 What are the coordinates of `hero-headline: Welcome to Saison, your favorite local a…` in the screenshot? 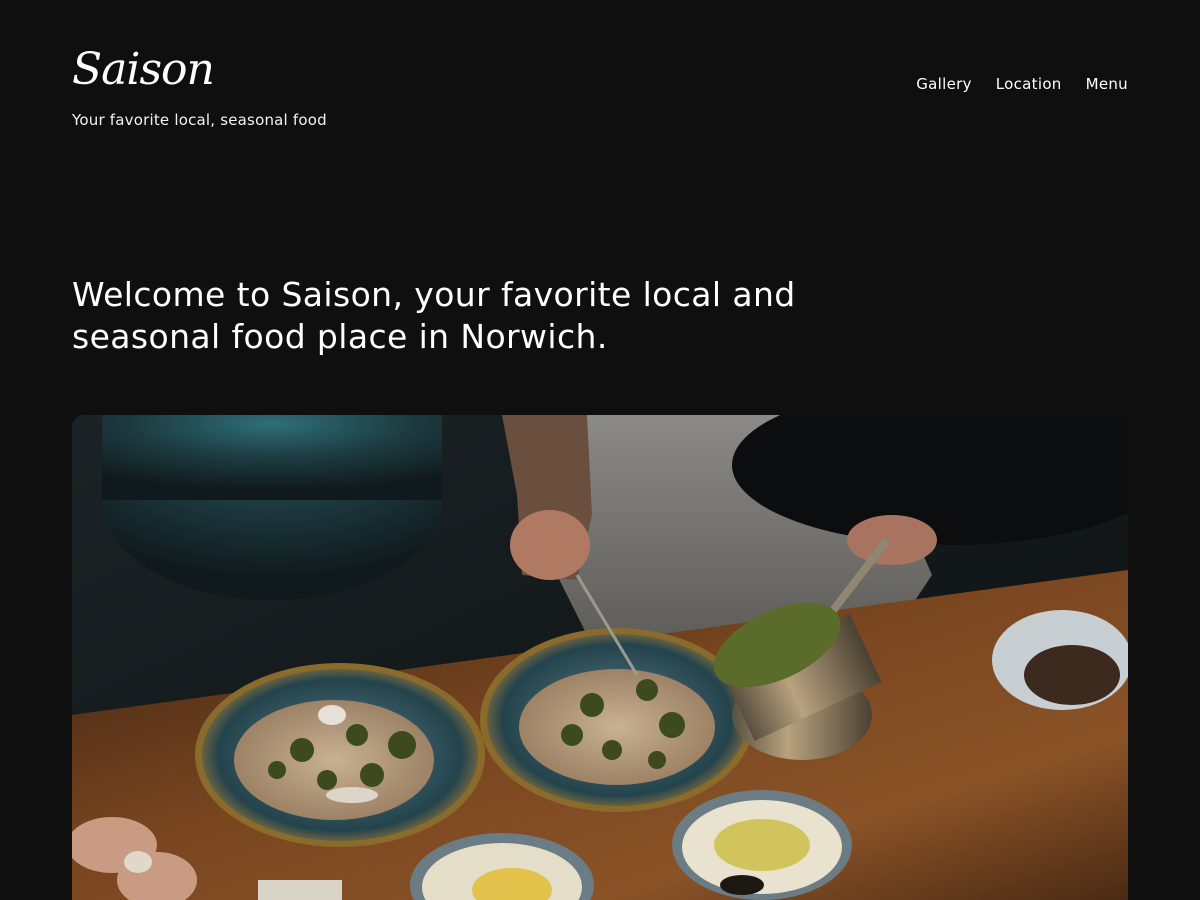 It's located at (434, 315).